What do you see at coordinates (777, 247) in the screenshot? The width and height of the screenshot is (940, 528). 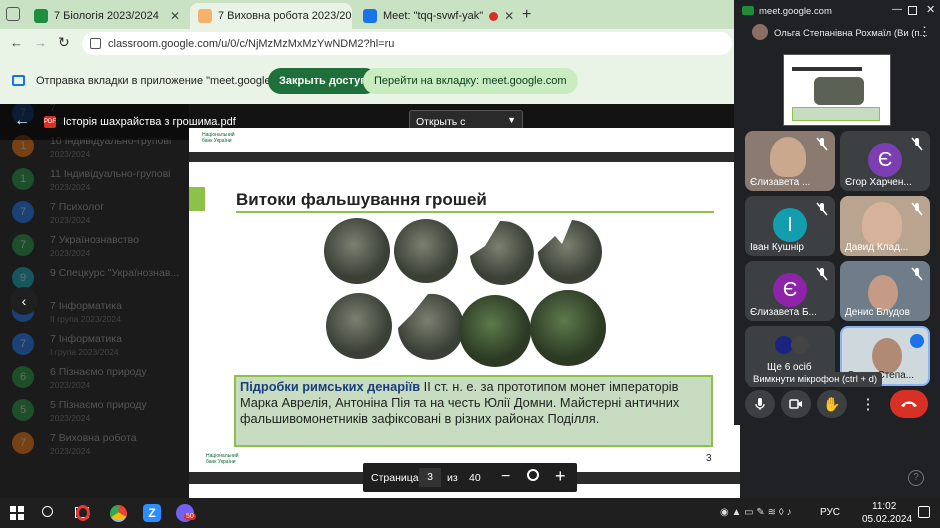 I see `participant-name: Іван Кушнір` at bounding box center [777, 247].